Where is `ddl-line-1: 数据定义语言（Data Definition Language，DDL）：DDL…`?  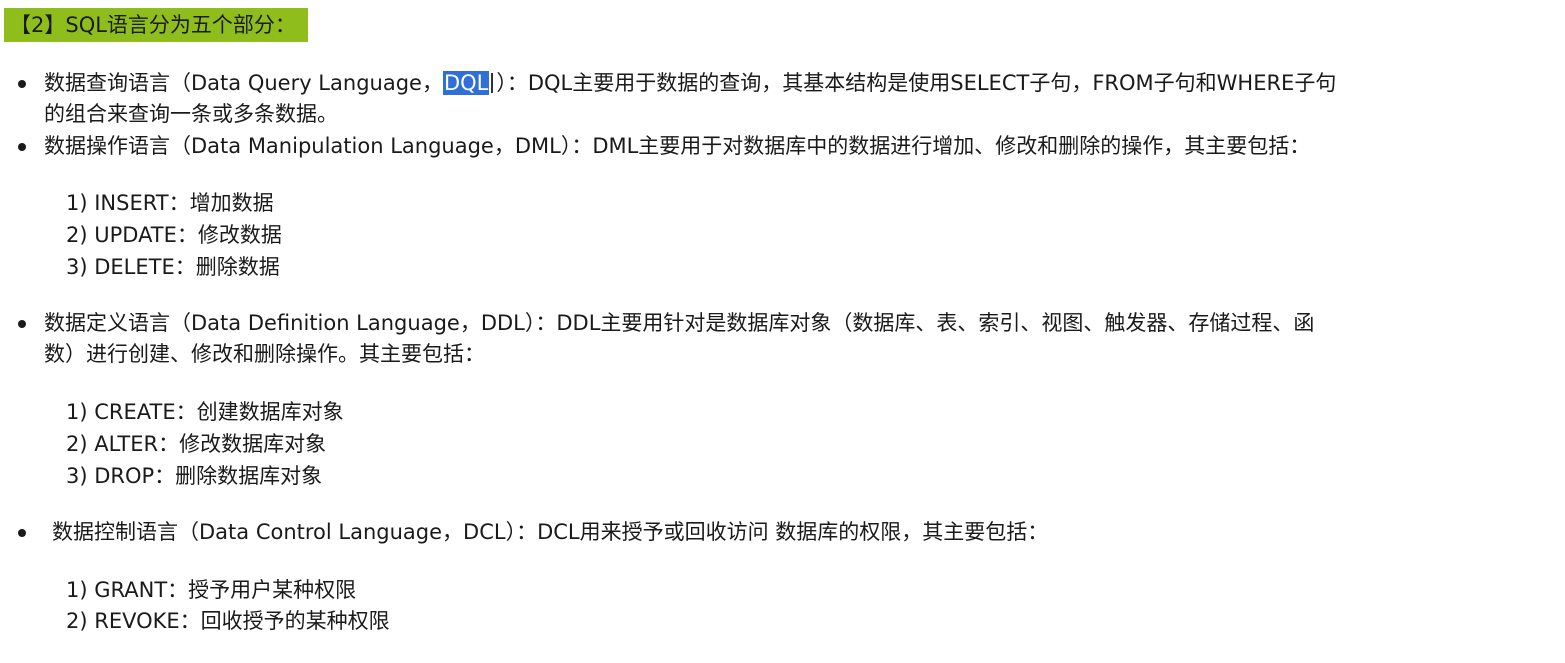 ddl-line-1: 数据定义语言（Data Definition Language，DDL）：DDL… is located at coordinates (679, 323).